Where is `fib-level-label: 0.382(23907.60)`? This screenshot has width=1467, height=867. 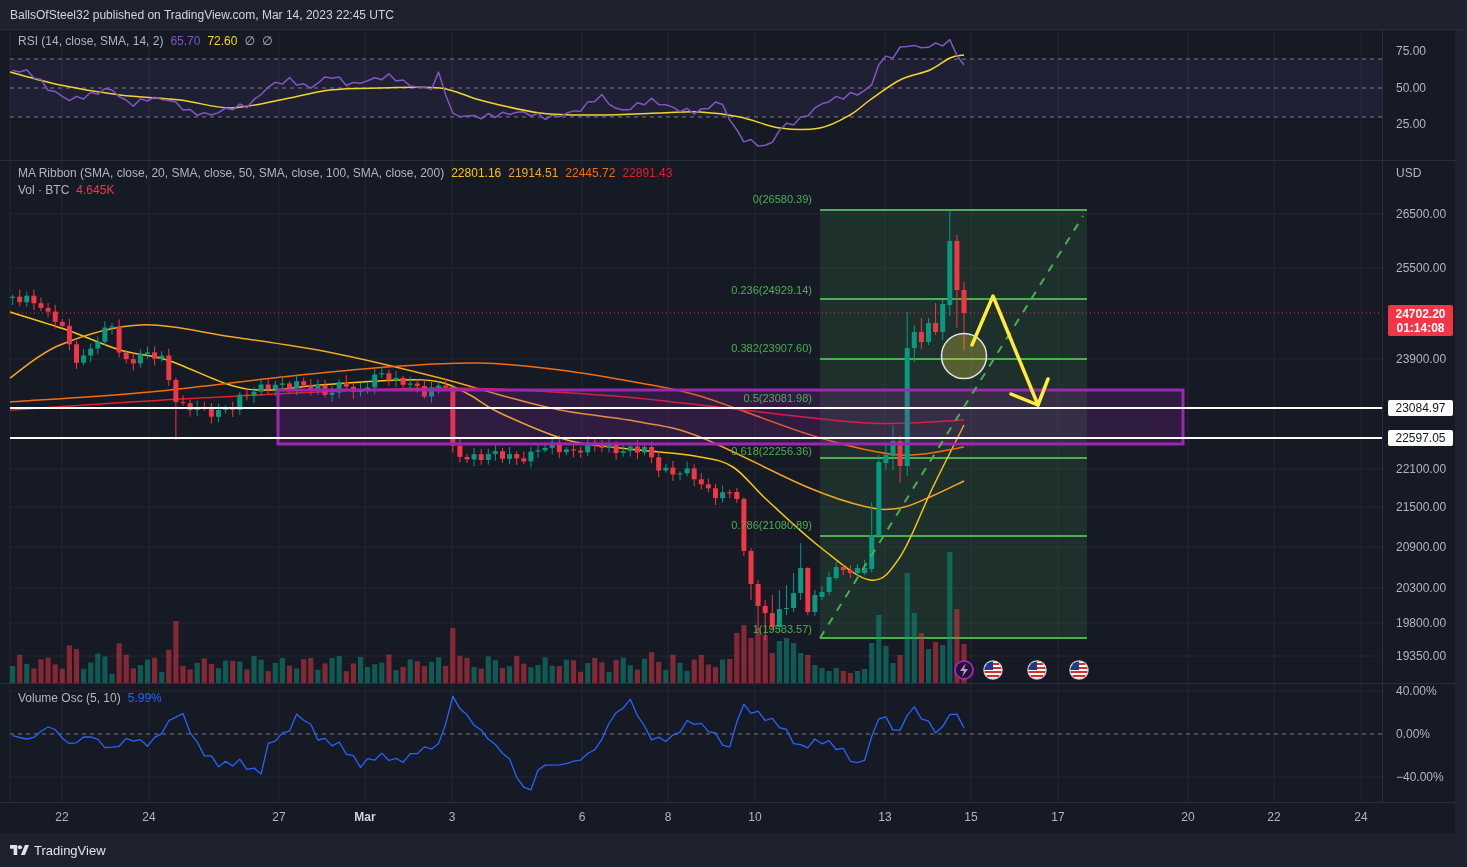
fib-level-label: 0.382(23907.60) is located at coordinates (771, 348).